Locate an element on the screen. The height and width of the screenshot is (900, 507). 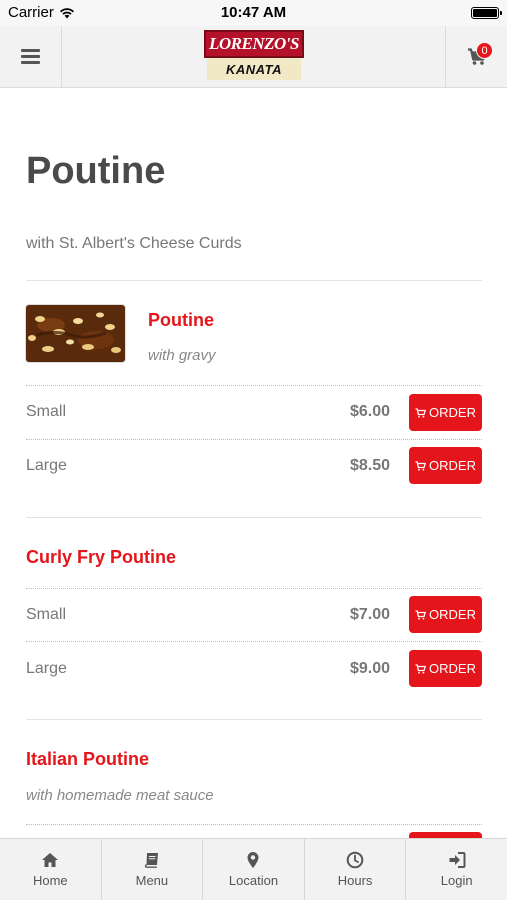
tab-label: Location is located at coordinates (253, 880).